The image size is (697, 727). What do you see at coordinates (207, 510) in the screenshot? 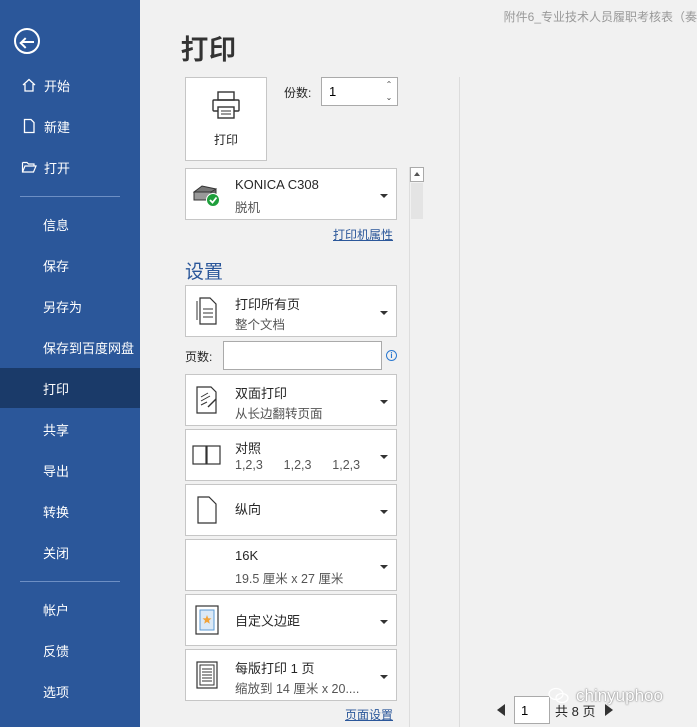
I see `portrait-orientation-icon` at bounding box center [207, 510].